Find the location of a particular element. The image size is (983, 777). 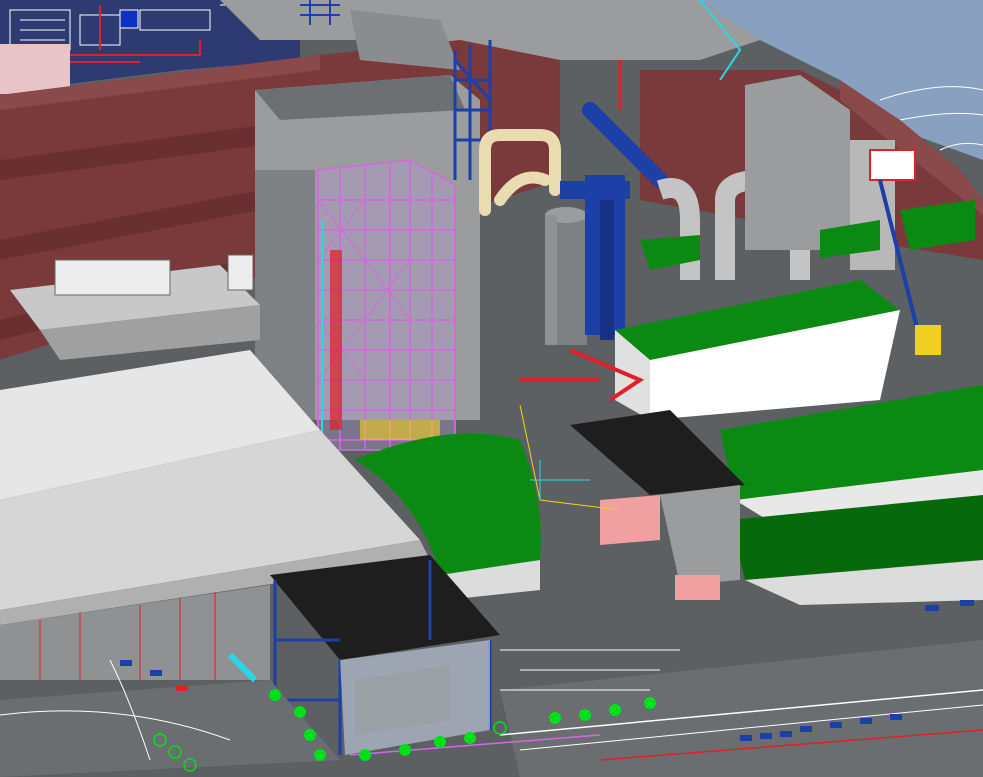

stack-cylinder is located at coordinates (566, 276).